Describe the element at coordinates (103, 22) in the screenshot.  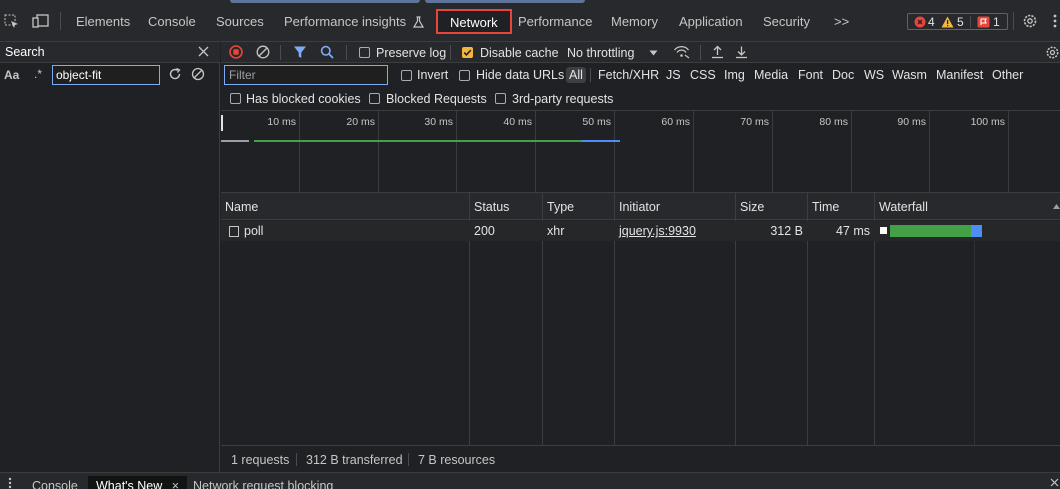
I see `tab-elements: Elements` at that location.